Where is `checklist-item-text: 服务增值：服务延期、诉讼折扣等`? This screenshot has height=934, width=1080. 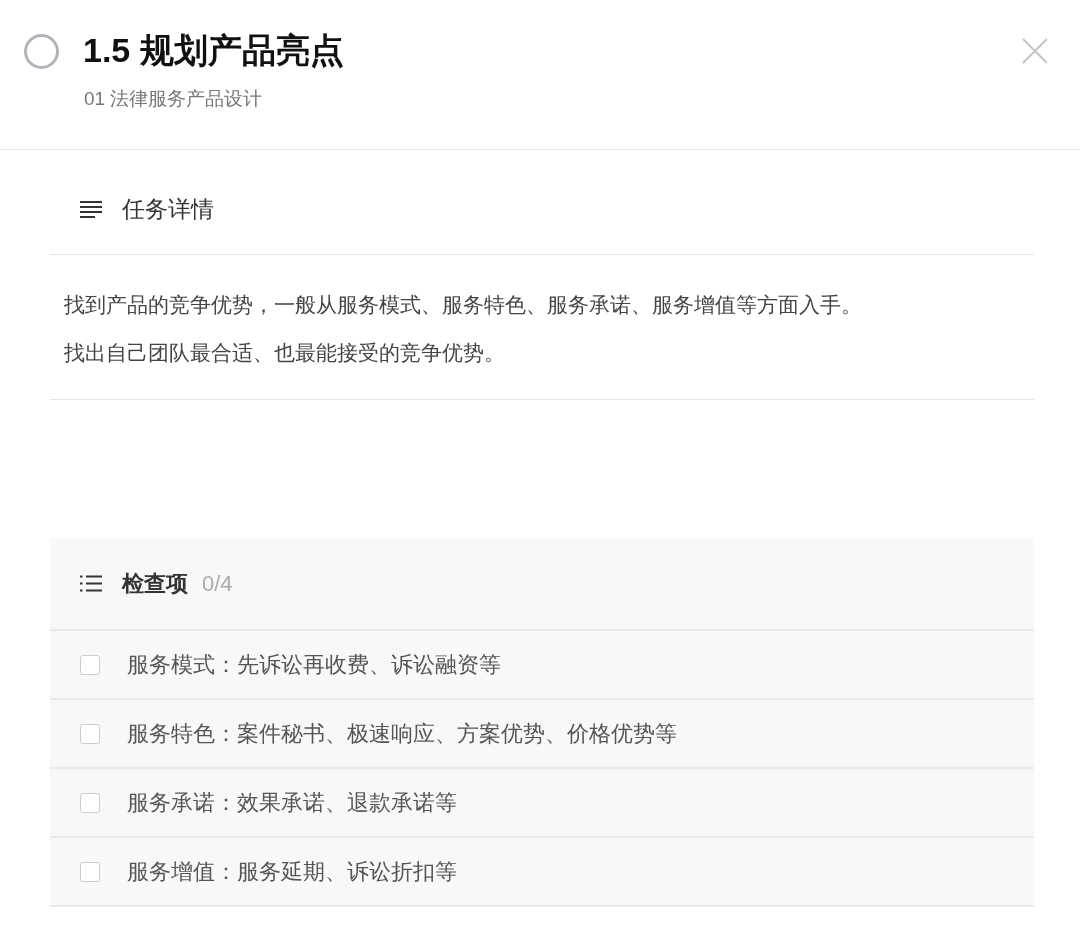 checklist-item-text: 服务增值：服务延期、诉讼折扣等 is located at coordinates (292, 871).